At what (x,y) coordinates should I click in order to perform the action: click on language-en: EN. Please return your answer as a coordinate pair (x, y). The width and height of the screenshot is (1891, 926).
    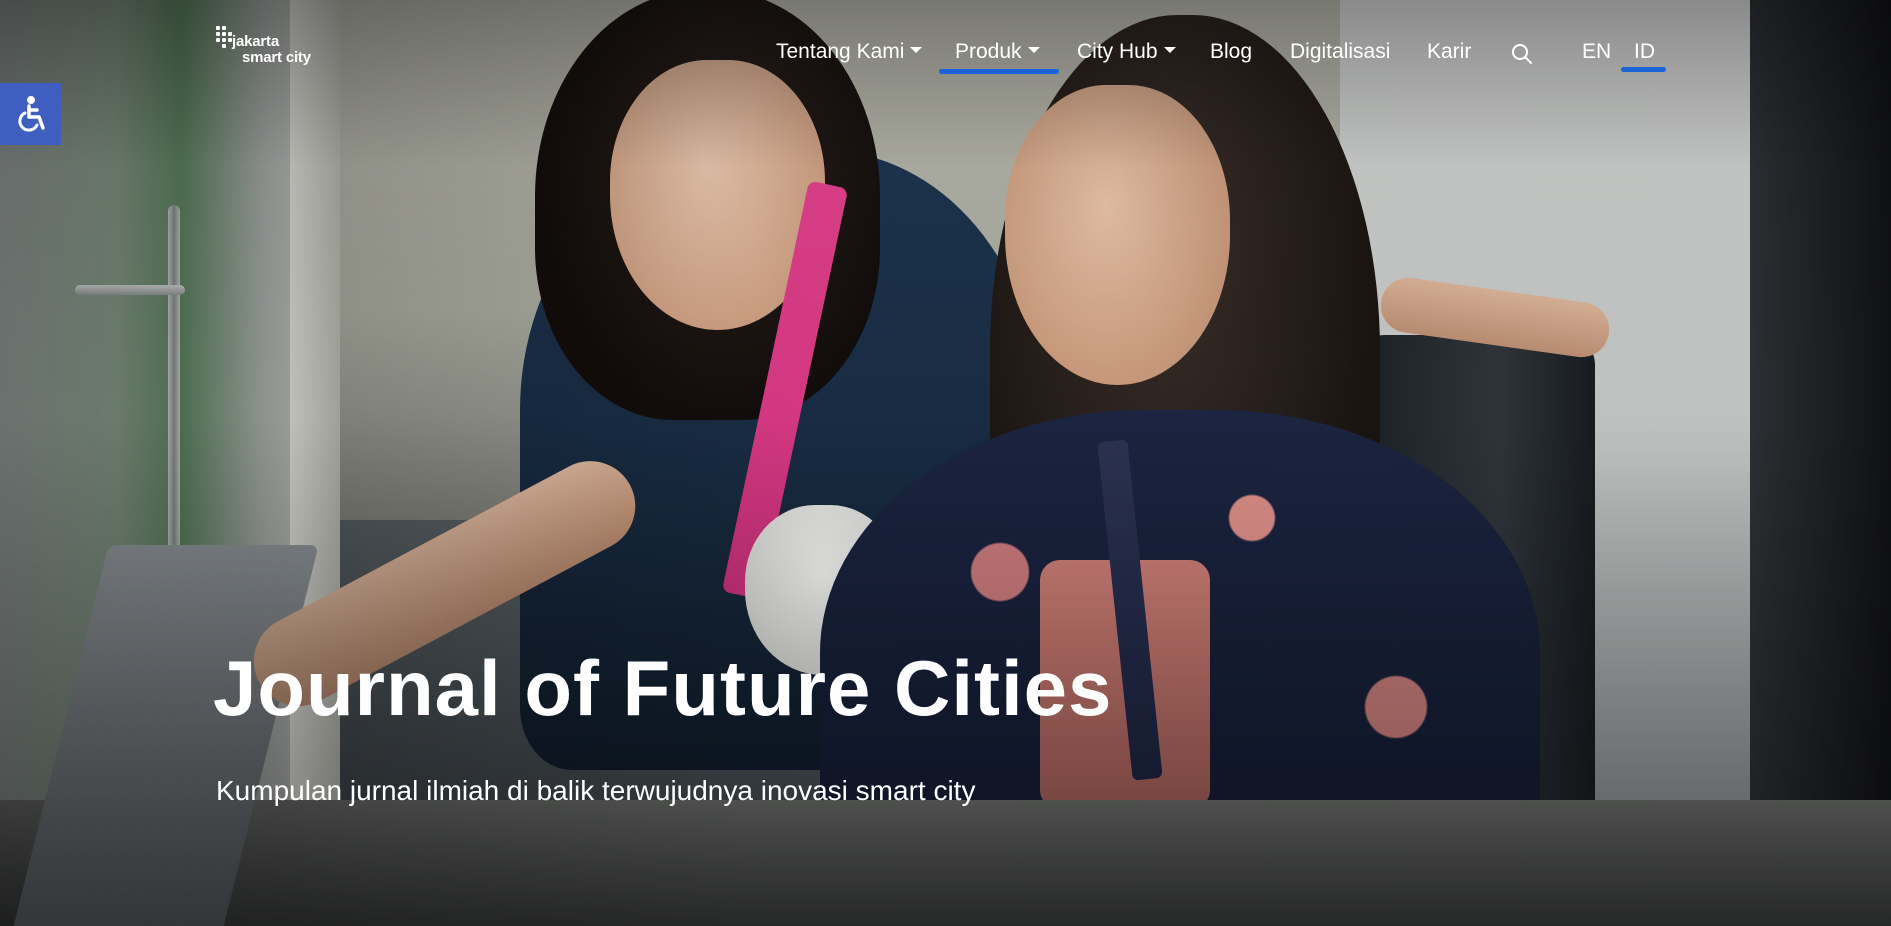
    Looking at the image, I should click on (1596, 52).